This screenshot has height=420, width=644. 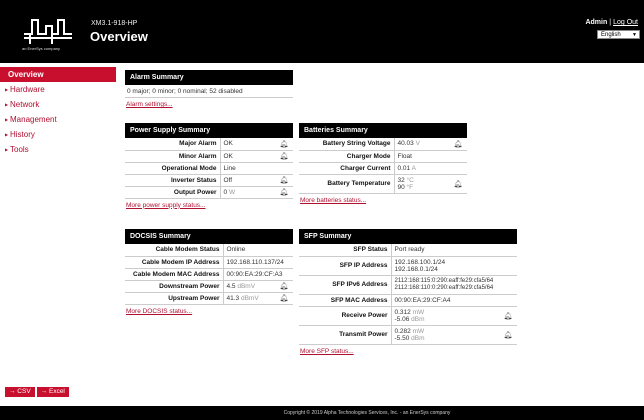 What do you see at coordinates (48, 31) in the screenshot?
I see `alpha-logo` at bounding box center [48, 31].